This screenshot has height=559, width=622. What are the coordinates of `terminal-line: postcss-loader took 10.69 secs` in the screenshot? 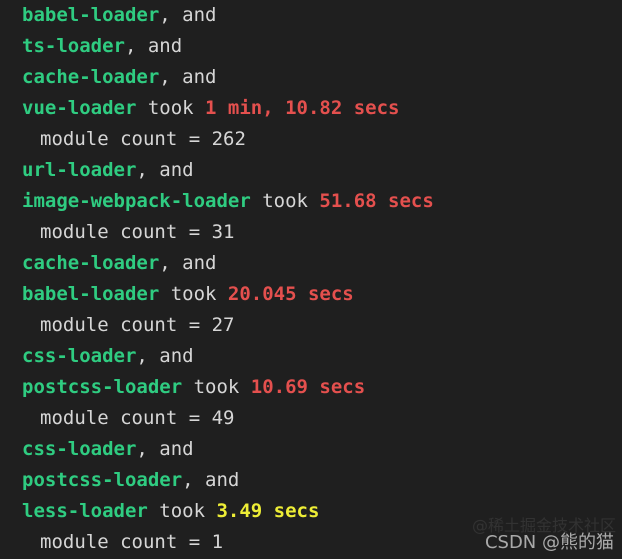 It's located at (311, 387).